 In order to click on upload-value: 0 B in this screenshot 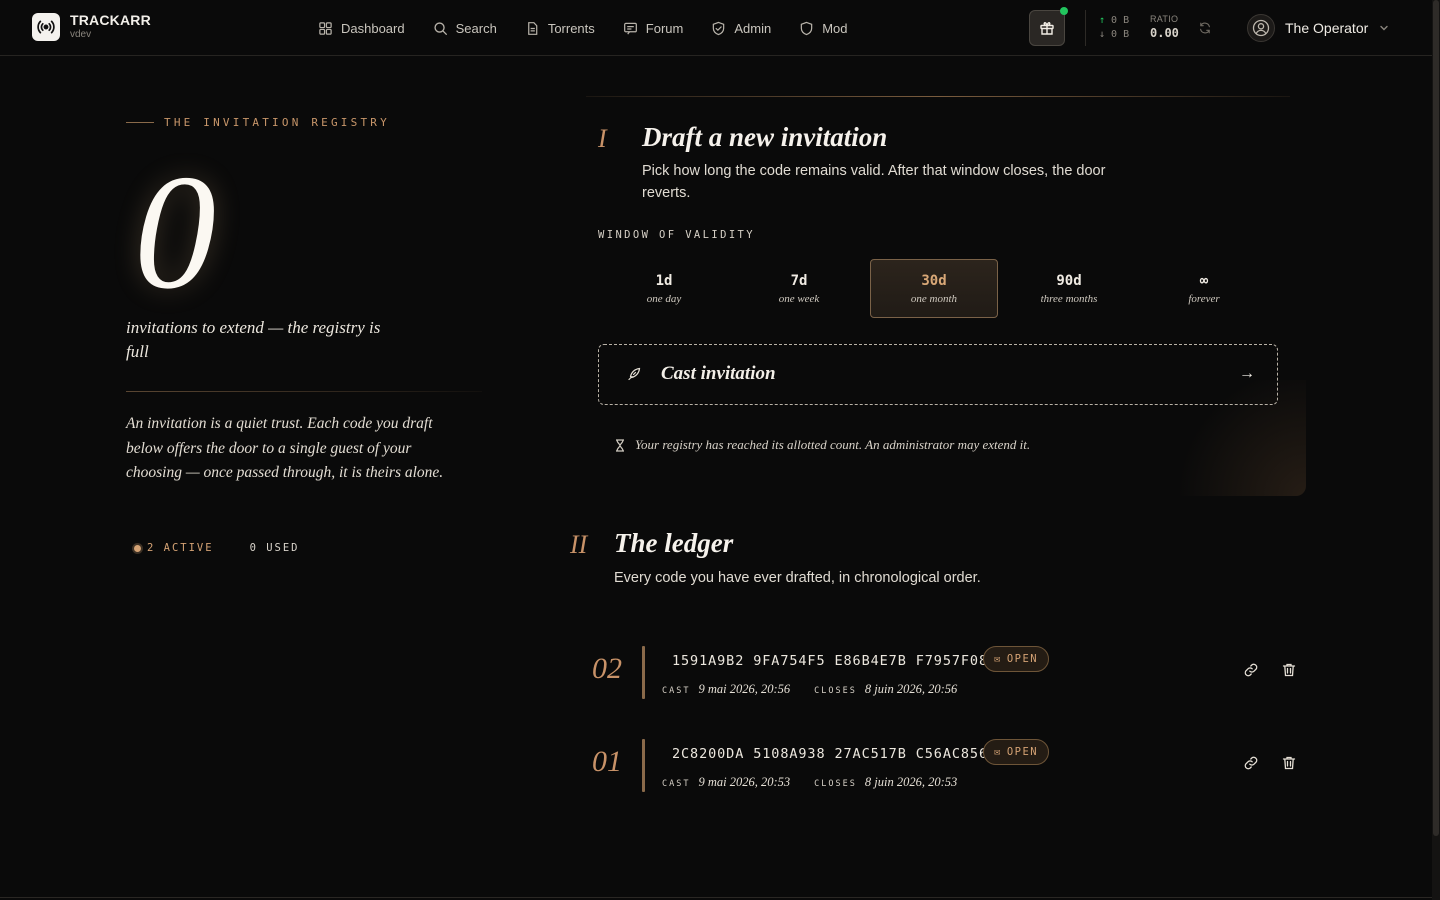, I will do `click(1120, 20)`.